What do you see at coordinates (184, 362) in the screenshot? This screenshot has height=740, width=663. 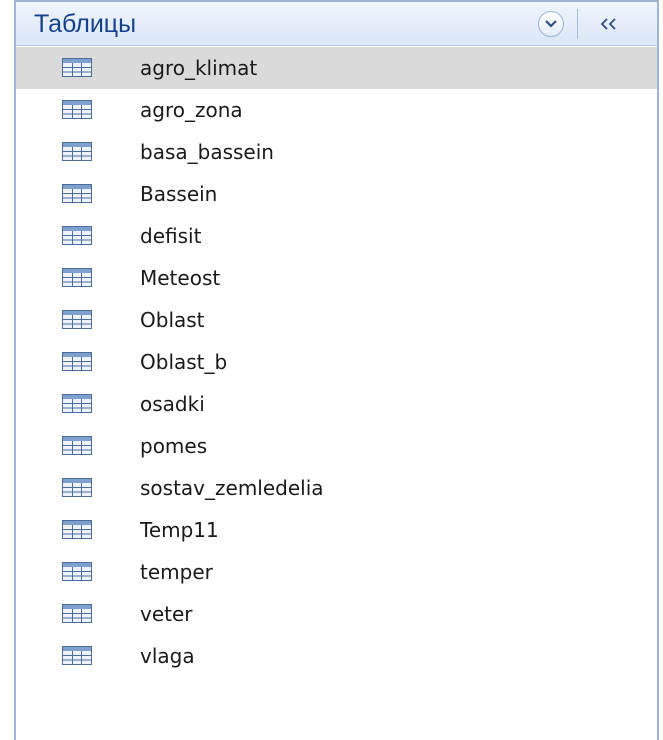 I see `table-name: Oblast_b` at bounding box center [184, 362].